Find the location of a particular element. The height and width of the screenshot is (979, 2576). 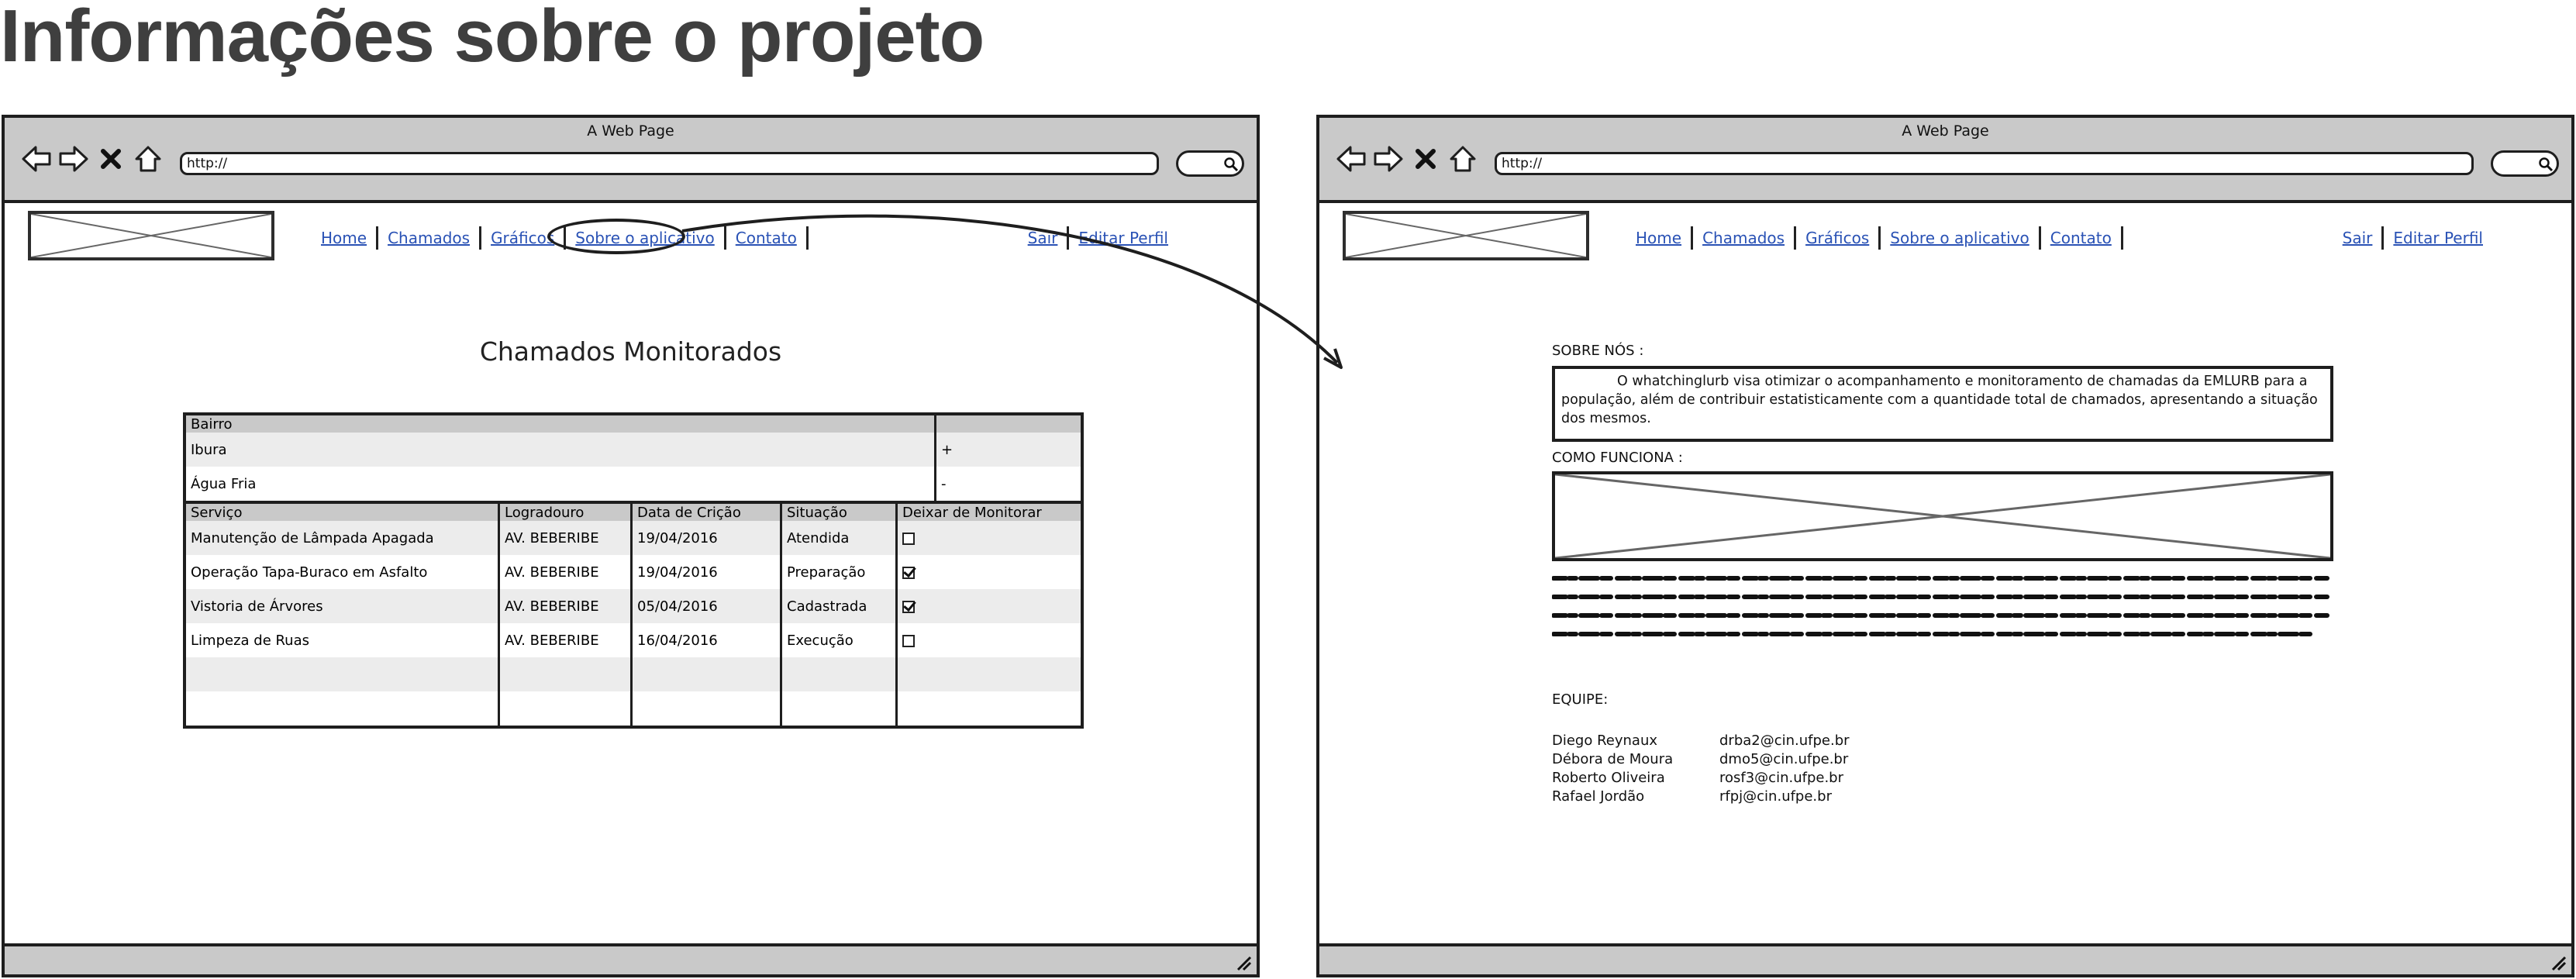

list-item: Rafael Jordão rfpj@cin.ufpe.br is located at coordinates (1701, 797).